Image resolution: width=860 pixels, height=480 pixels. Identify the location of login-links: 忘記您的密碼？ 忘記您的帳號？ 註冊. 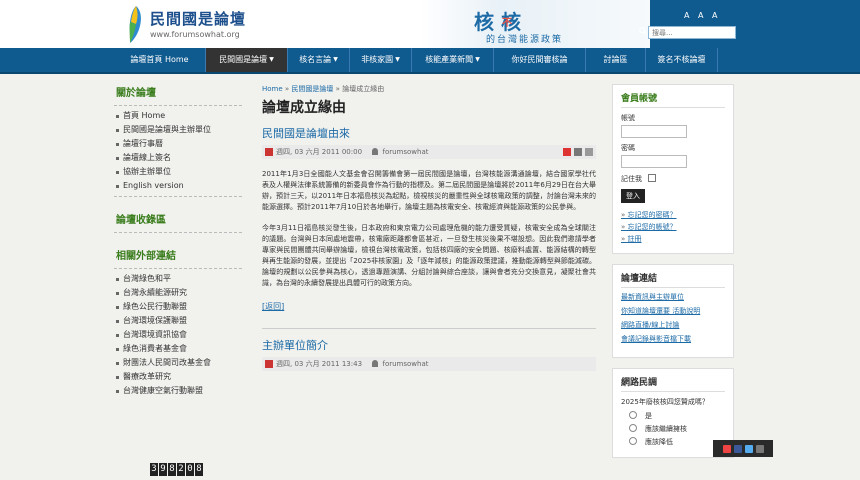
(673, 227).